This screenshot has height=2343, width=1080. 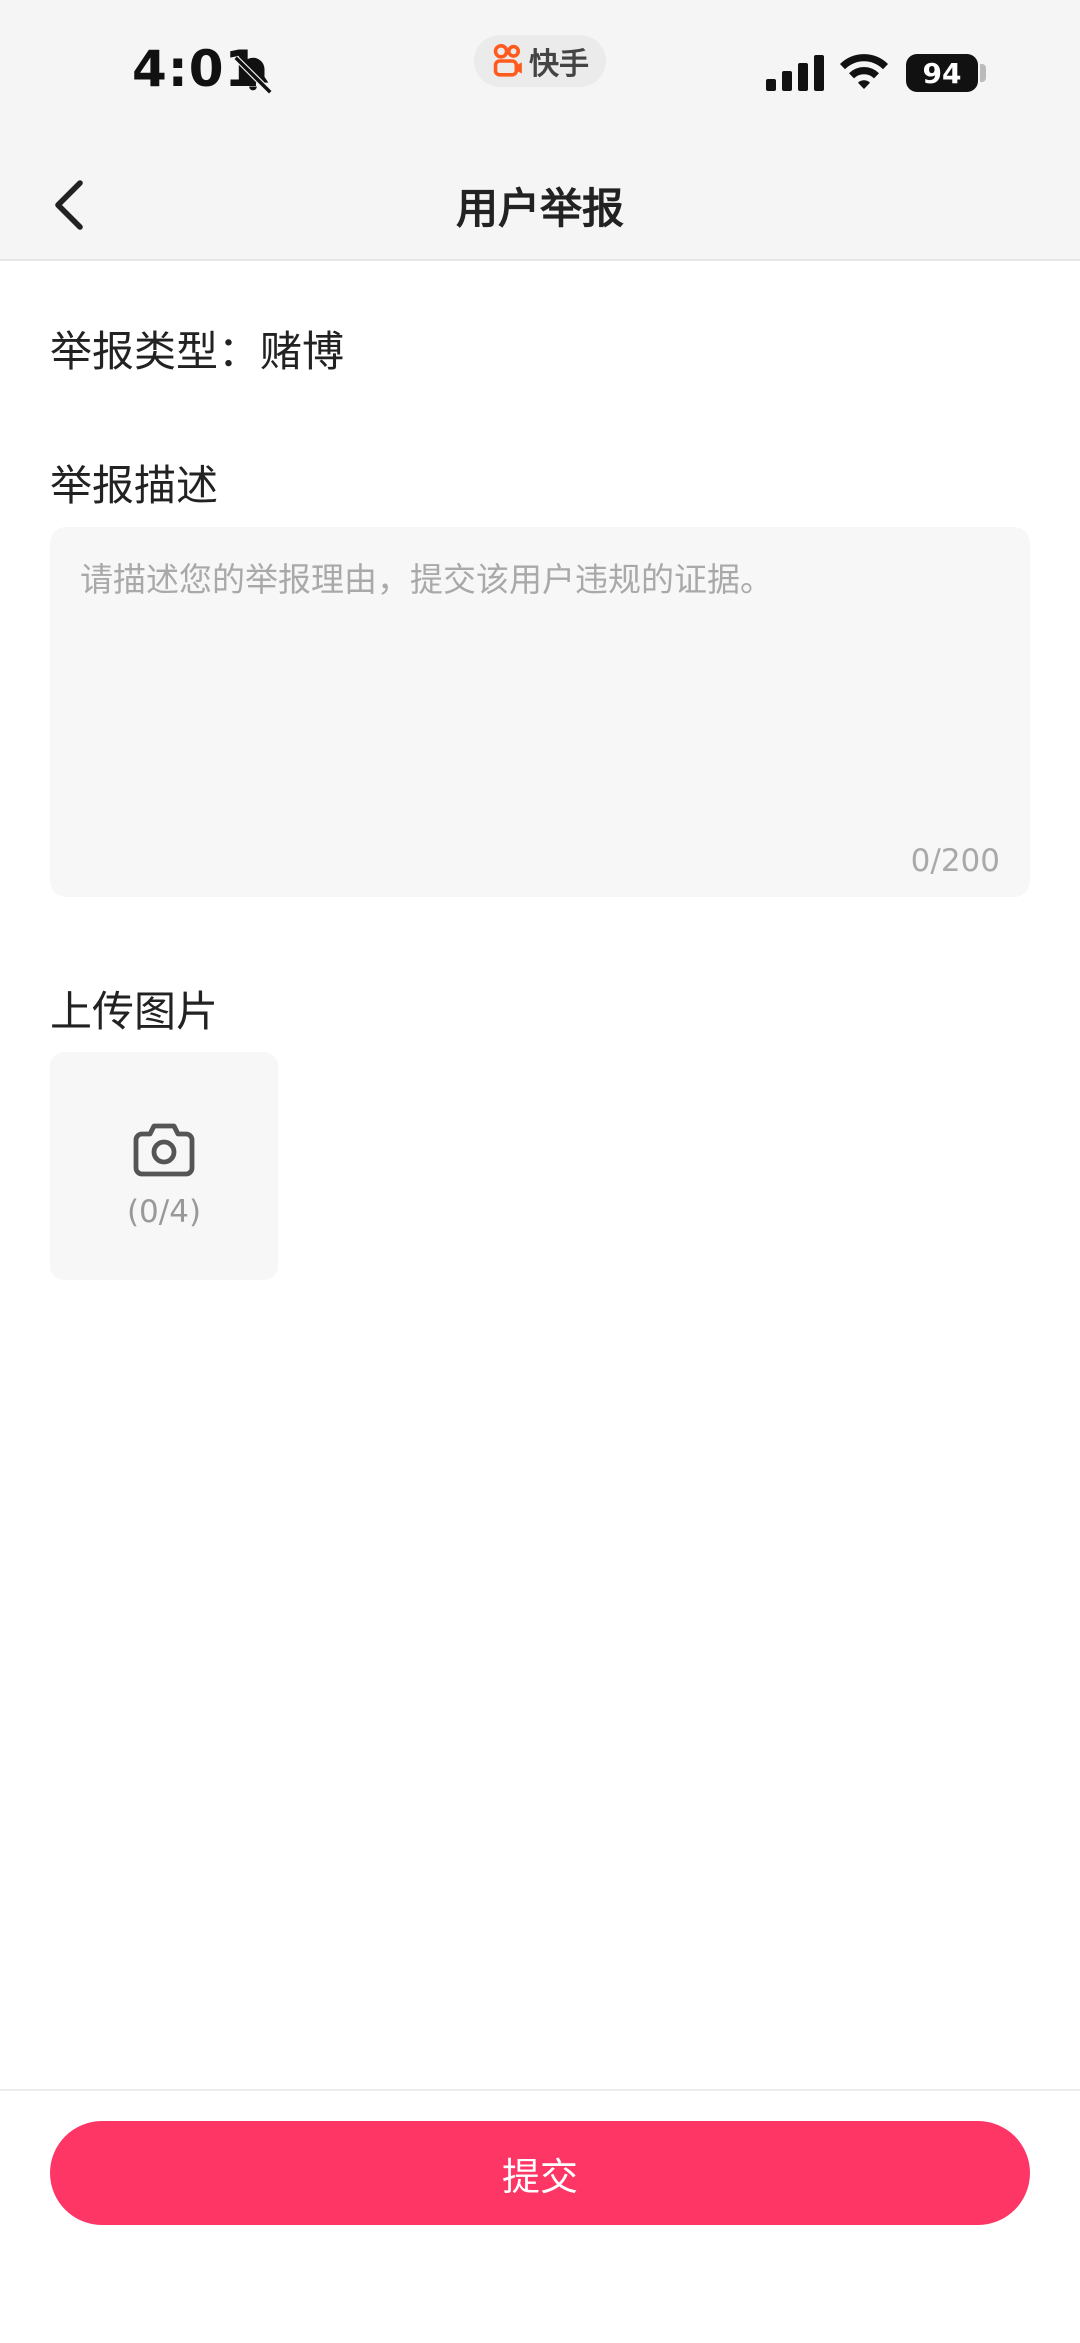 What do you see at coordinates (302, 351) in the screenshot?
I see `report-type-value: 赌博` at bounding box center [302, 351].